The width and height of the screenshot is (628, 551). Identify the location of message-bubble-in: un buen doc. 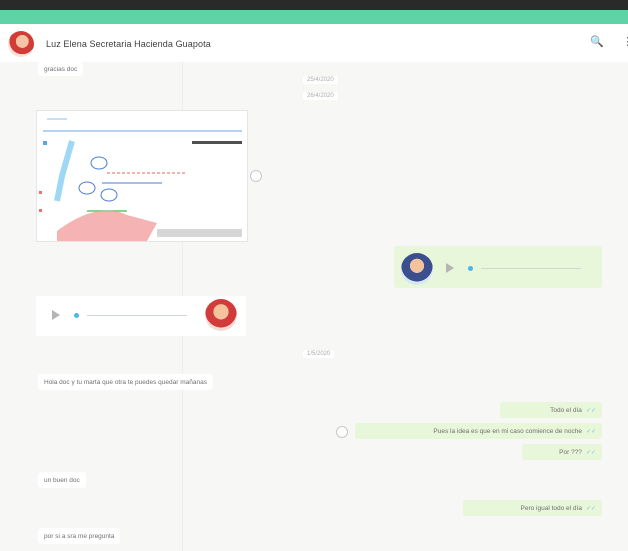
(62, 480).